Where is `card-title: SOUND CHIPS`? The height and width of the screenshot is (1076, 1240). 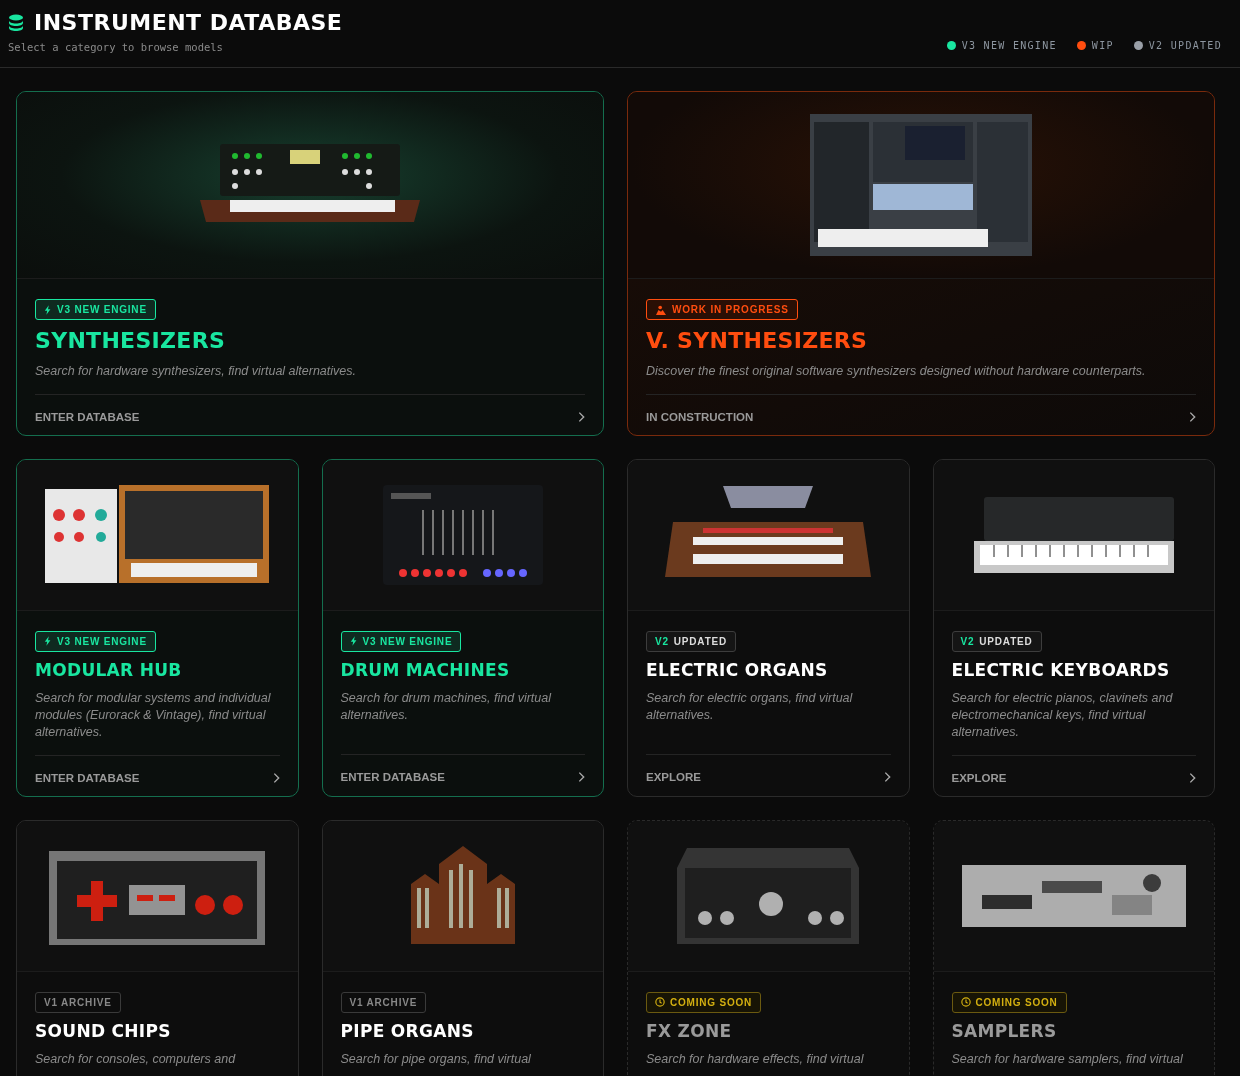 card-title: SOUND CHIPS is located at coordinates (103, 1030).